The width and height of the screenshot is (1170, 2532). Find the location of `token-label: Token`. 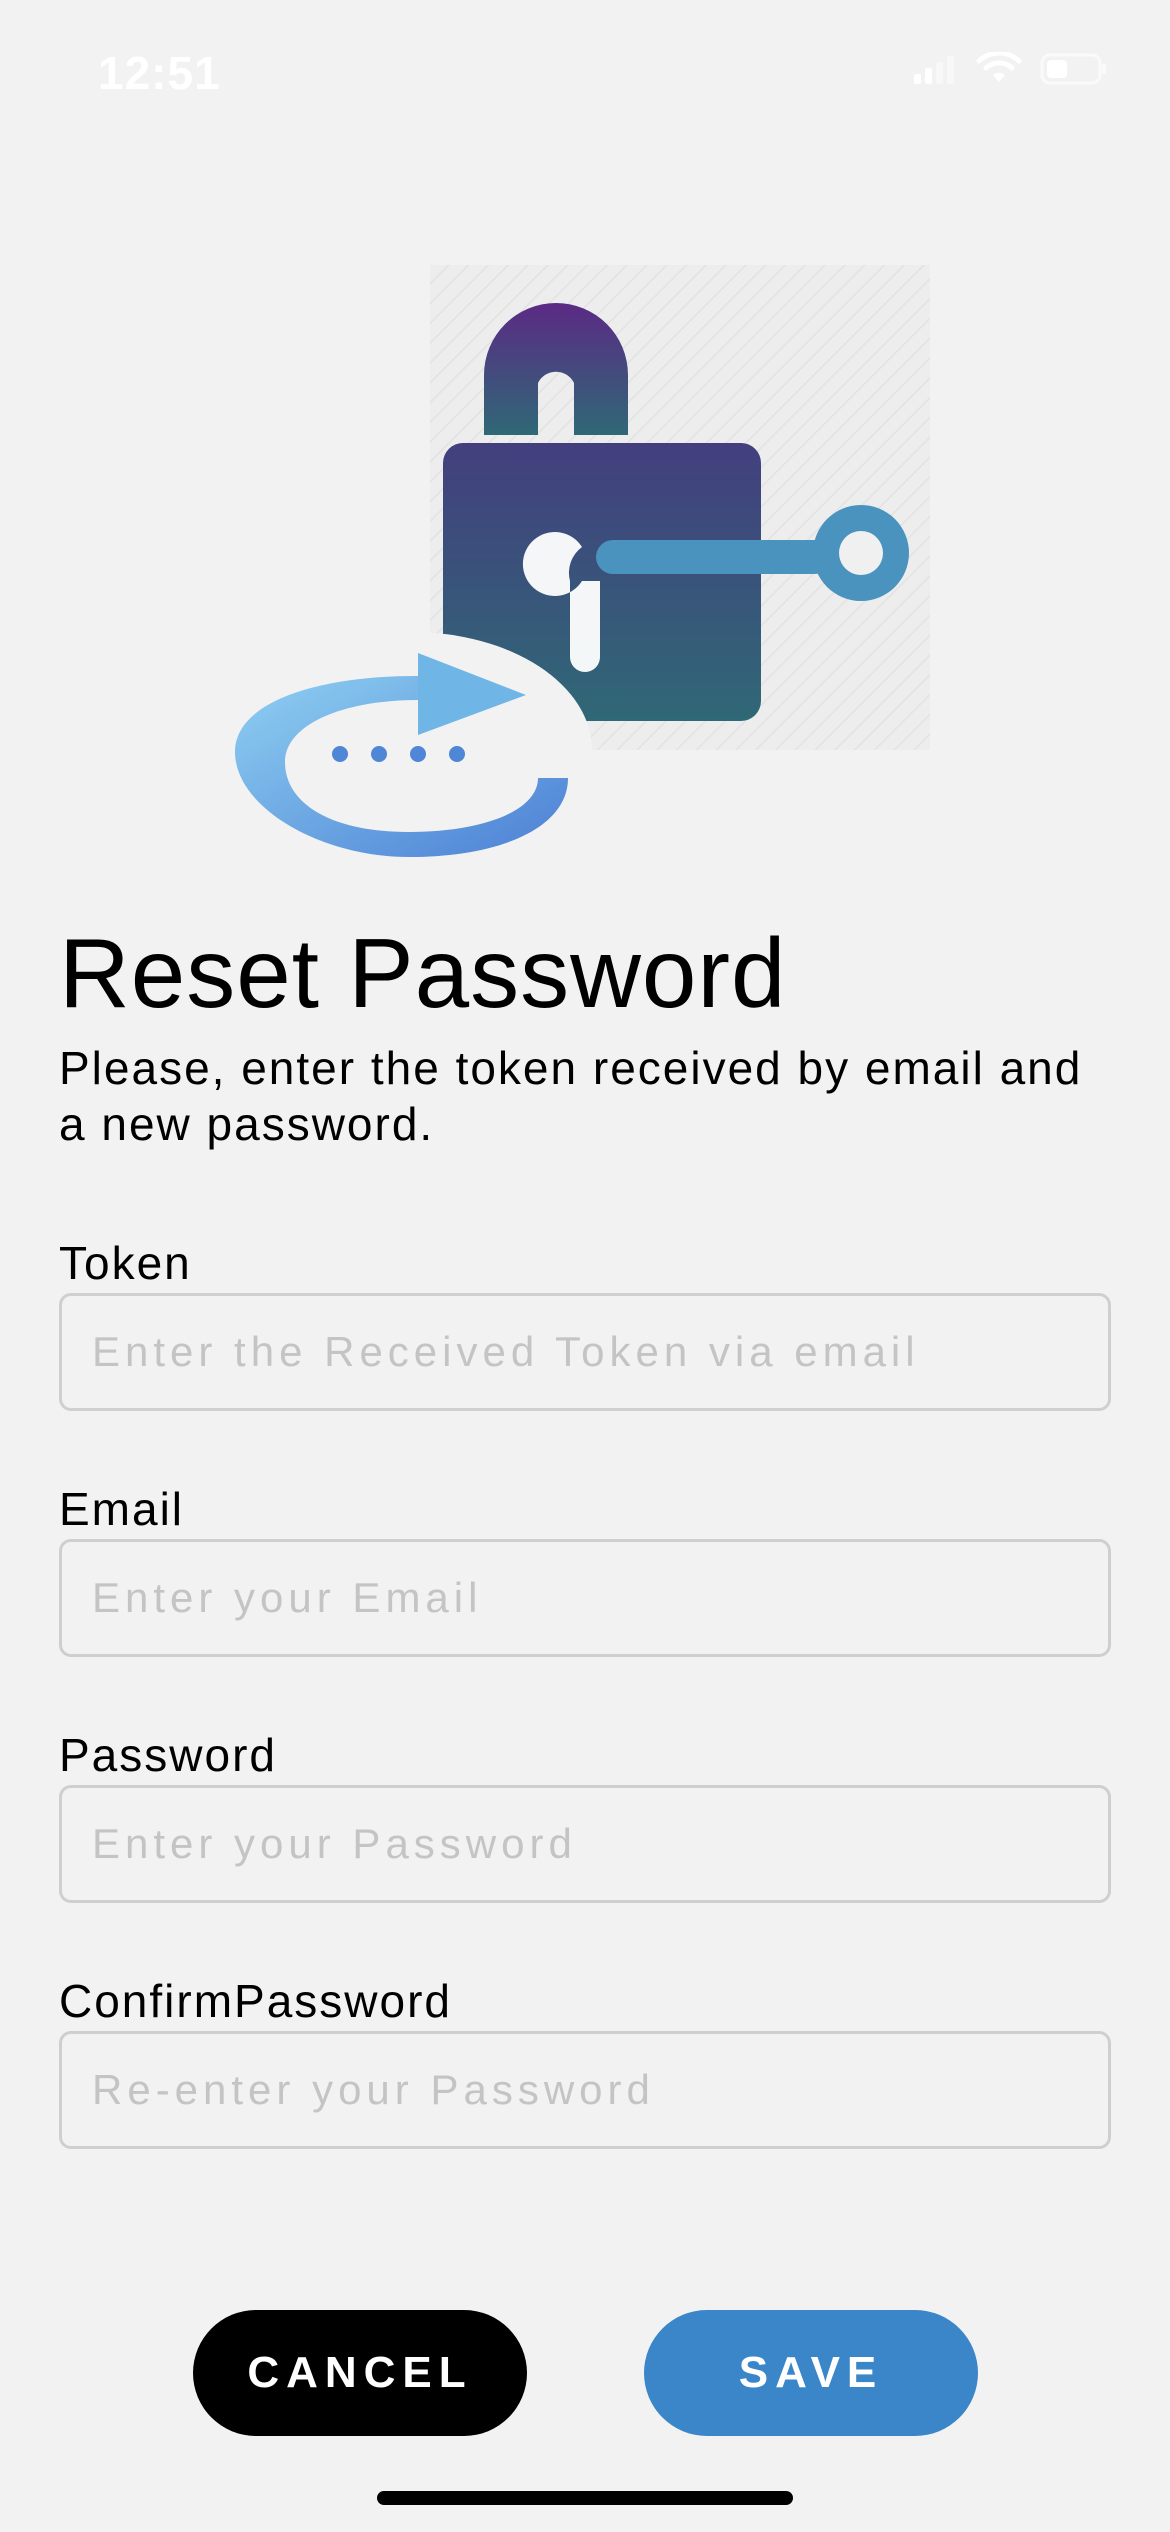

token-label: Token is located at coordinates (125, 1263).